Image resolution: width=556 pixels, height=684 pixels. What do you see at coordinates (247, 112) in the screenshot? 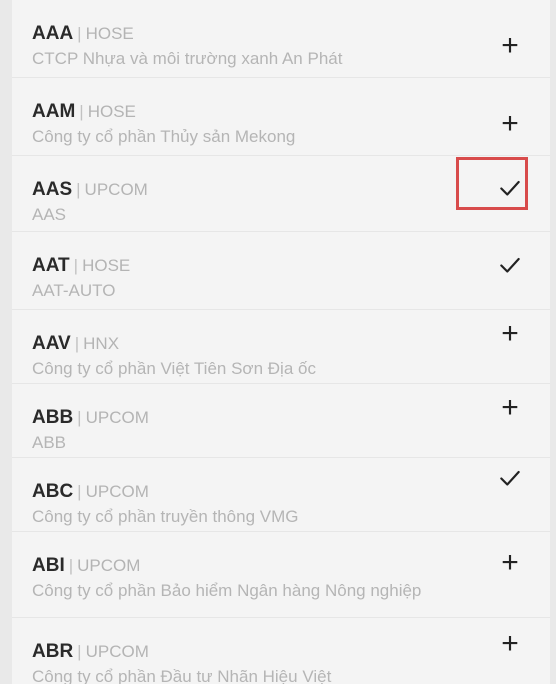
I see `list-item-title: AAM | HOSE` at bounding box center [247, 112].